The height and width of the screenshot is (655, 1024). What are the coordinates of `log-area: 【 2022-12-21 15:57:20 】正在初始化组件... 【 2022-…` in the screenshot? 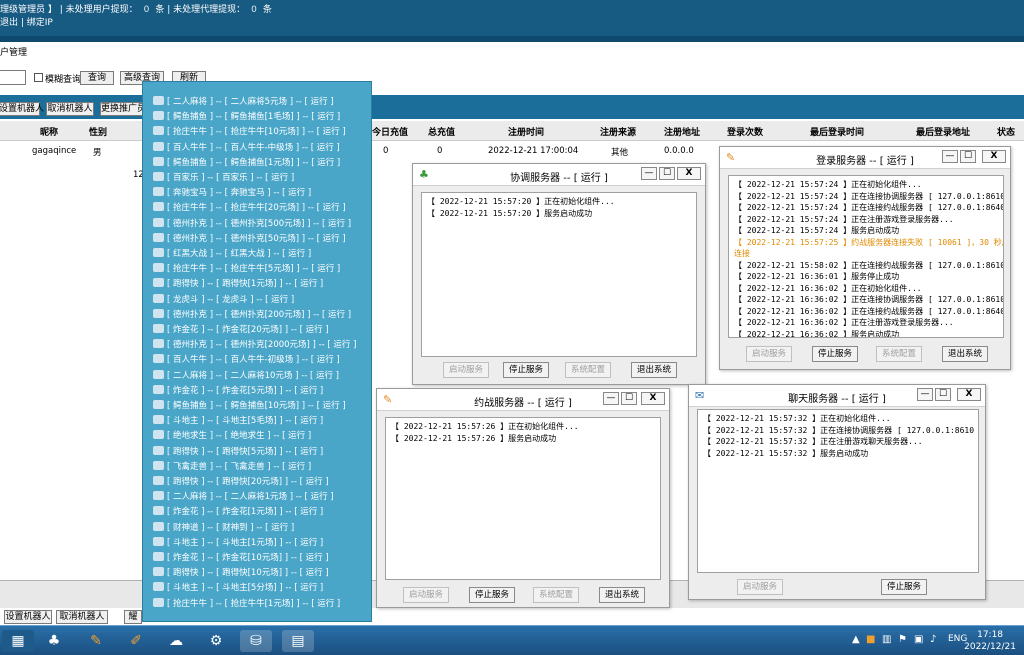 It's located at (559, 274).